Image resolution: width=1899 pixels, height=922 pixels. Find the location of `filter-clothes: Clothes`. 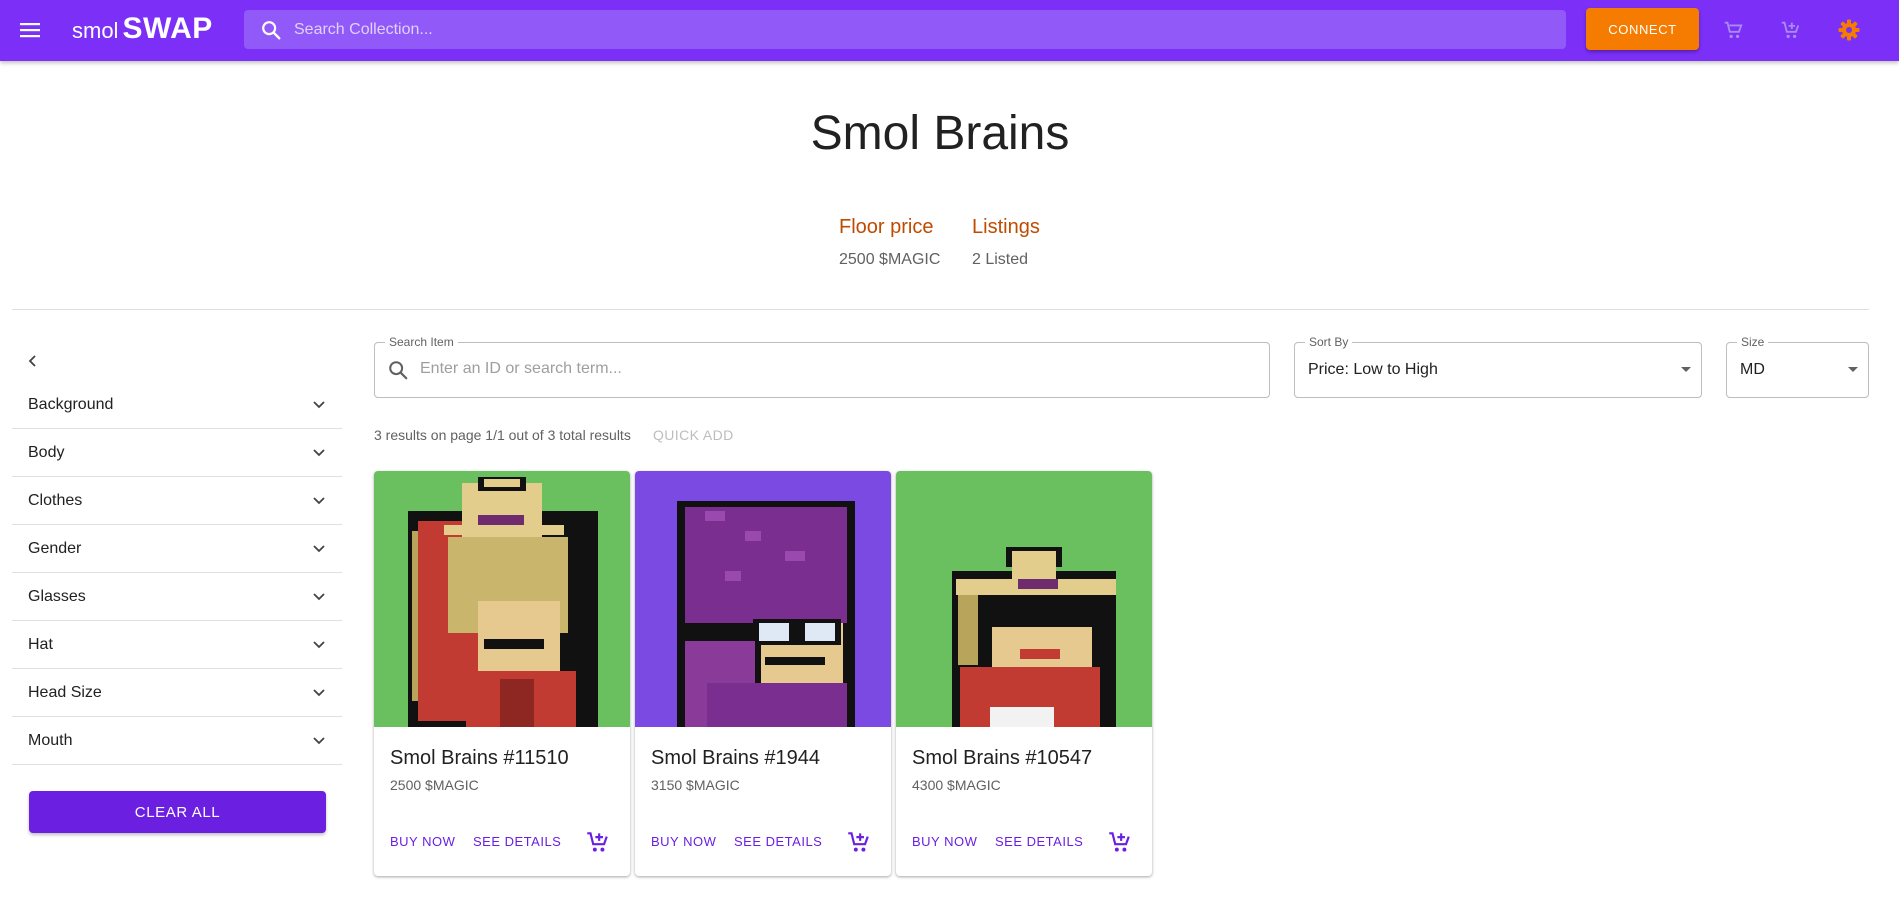

filter-clothes: Clothes is located at coordinates (177, 501).